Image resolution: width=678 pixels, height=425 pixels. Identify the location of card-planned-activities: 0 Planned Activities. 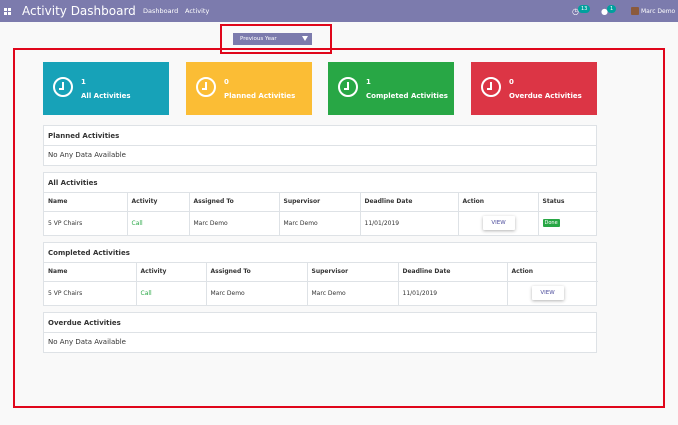
(249, 88).